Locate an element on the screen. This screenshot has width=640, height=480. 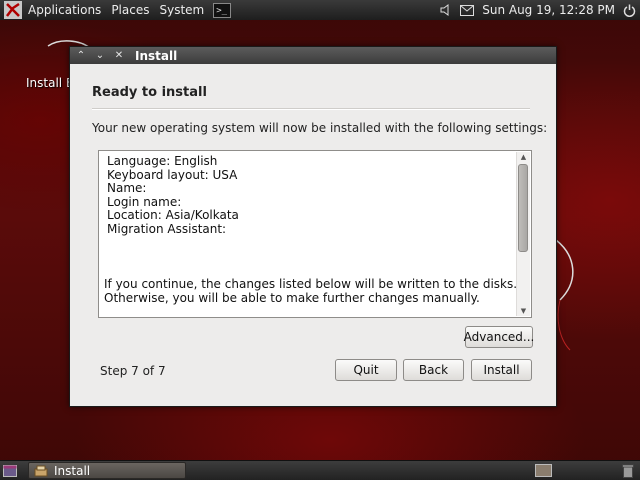
scroll-down-icon: ▼ is located at coordinates (523, 311).